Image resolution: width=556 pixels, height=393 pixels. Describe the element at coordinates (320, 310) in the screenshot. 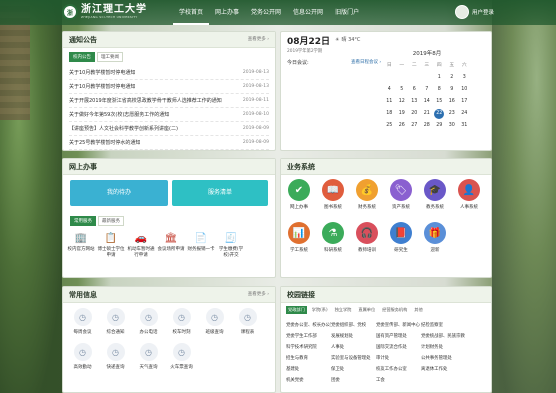

I see `campus-links-tab: 学院(系)` at that location.